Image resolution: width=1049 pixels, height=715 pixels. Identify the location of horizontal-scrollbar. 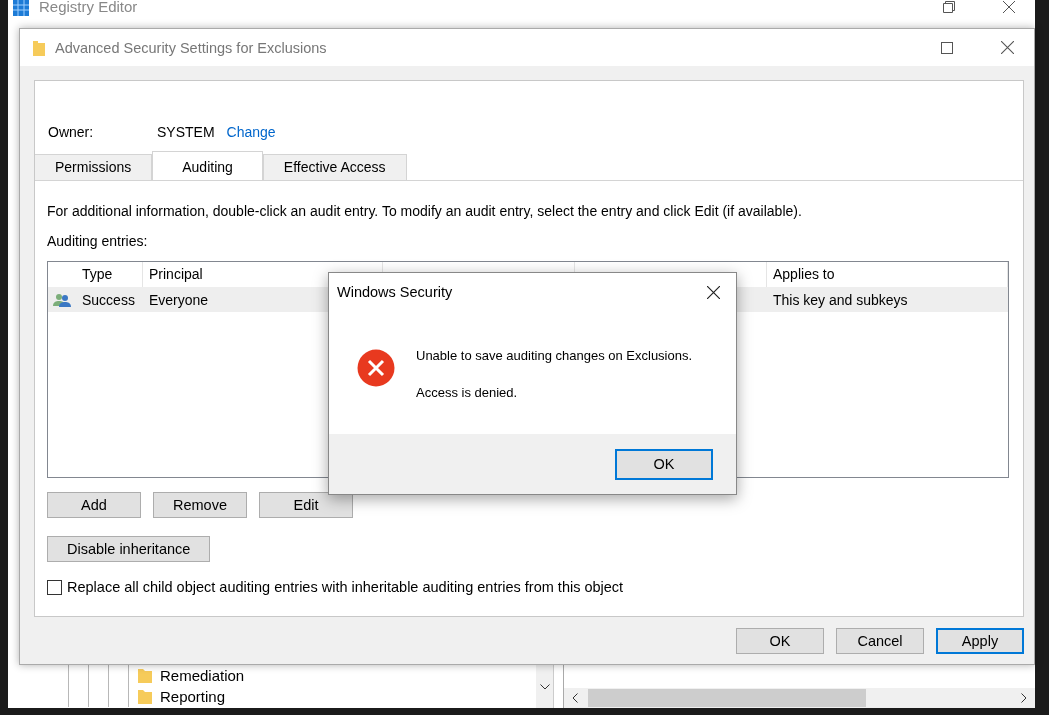
(799, 698).